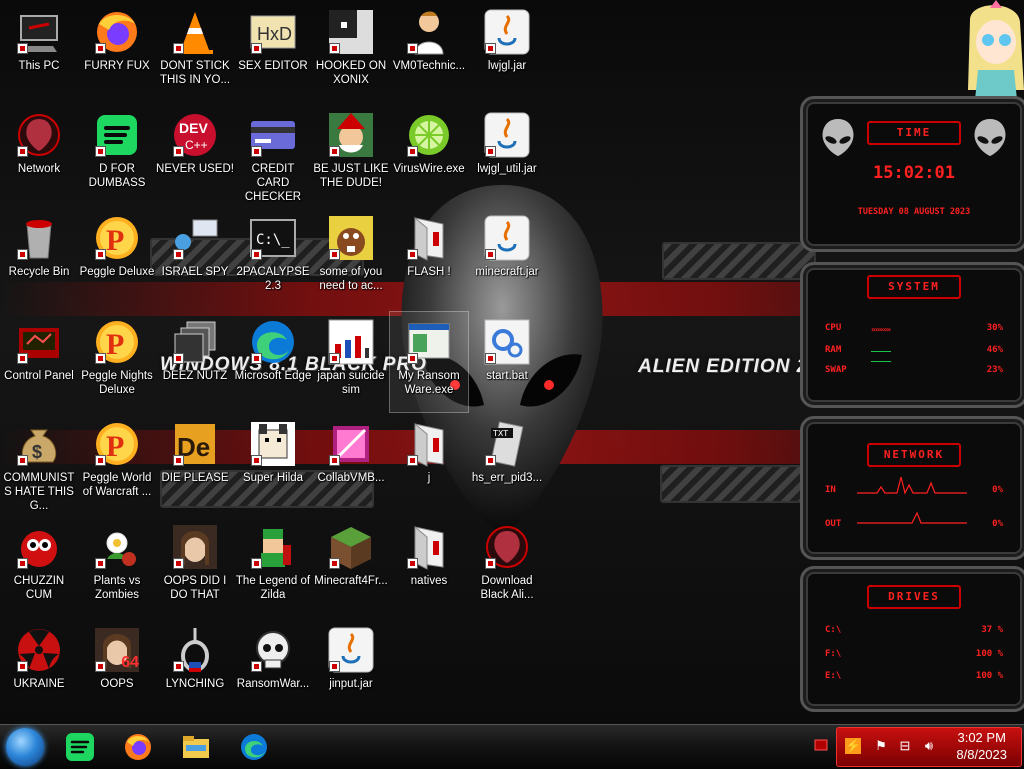  Describe the element at coordinates (195, 464) in the screenshot. I see `desktop-icon: De DIE PLEASE` at that location.